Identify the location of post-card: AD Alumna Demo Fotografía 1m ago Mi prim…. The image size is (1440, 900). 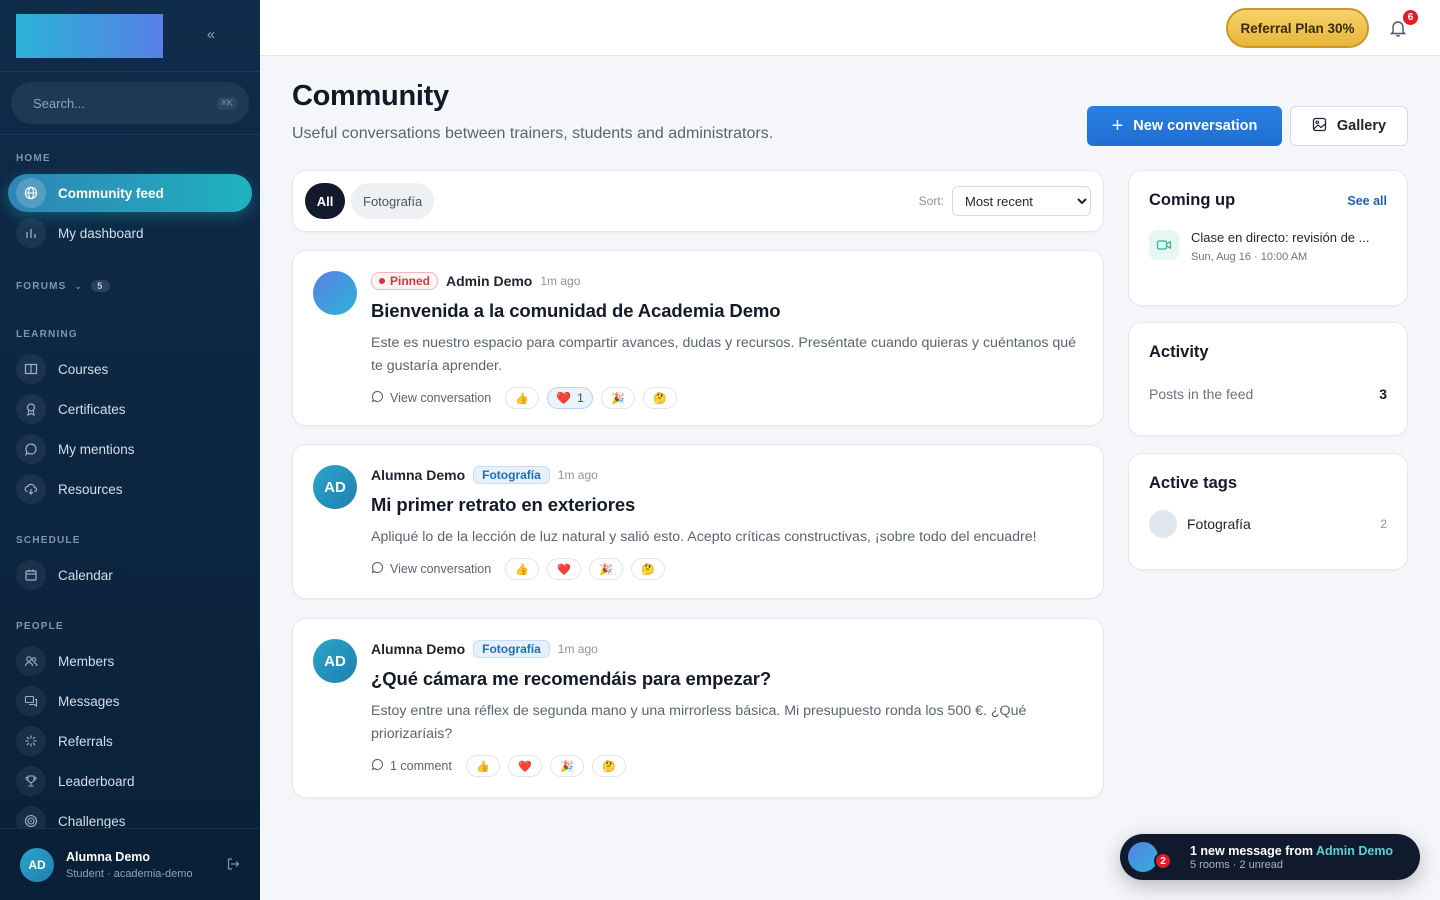
(698, 521).